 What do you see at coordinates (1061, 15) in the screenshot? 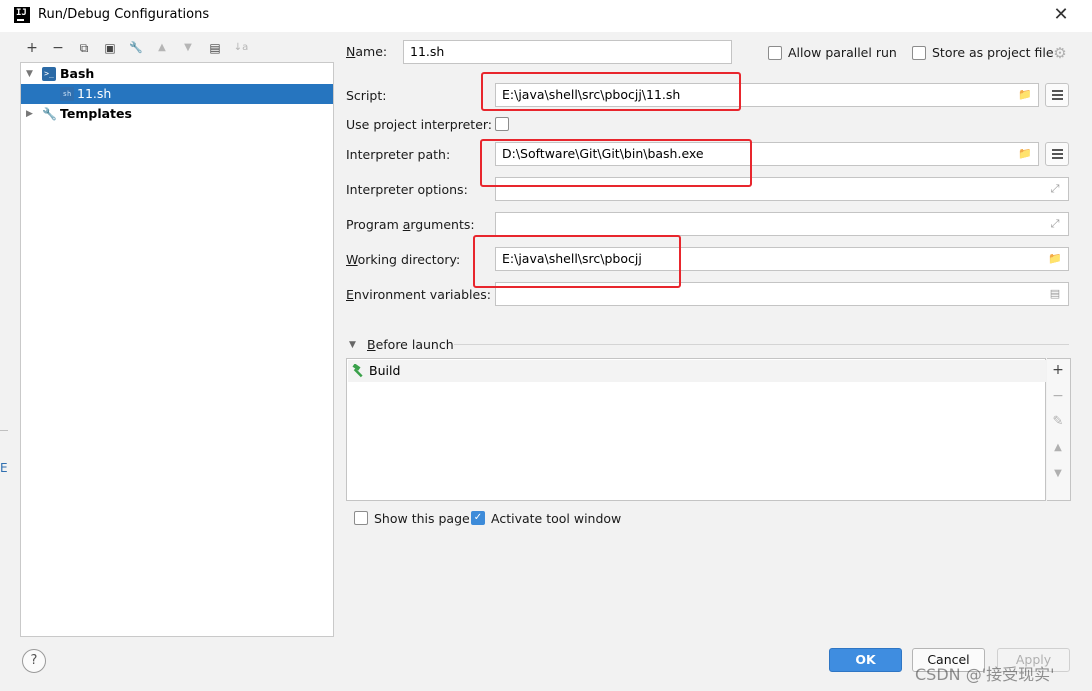
I see `close-icon: ✕` at bounding box center [1061, 15].